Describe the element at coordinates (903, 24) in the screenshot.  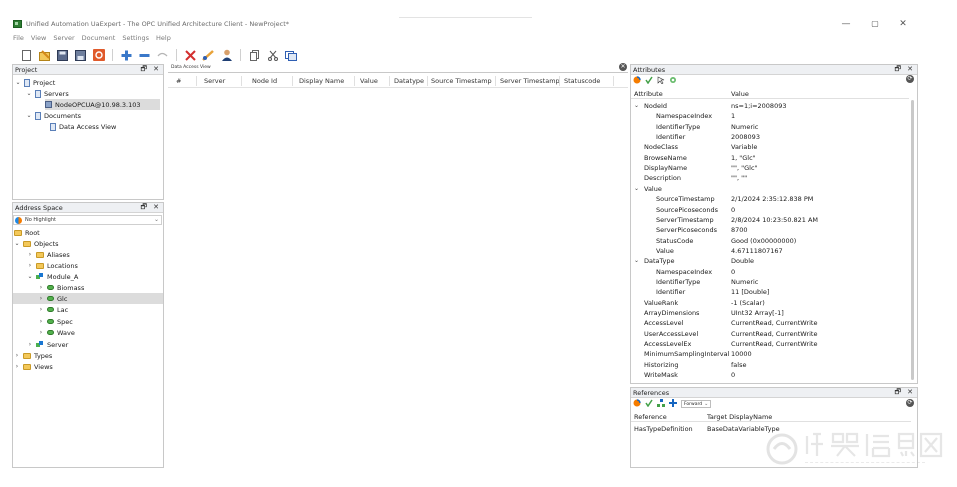
I see `close-icon: ✕` at that location.